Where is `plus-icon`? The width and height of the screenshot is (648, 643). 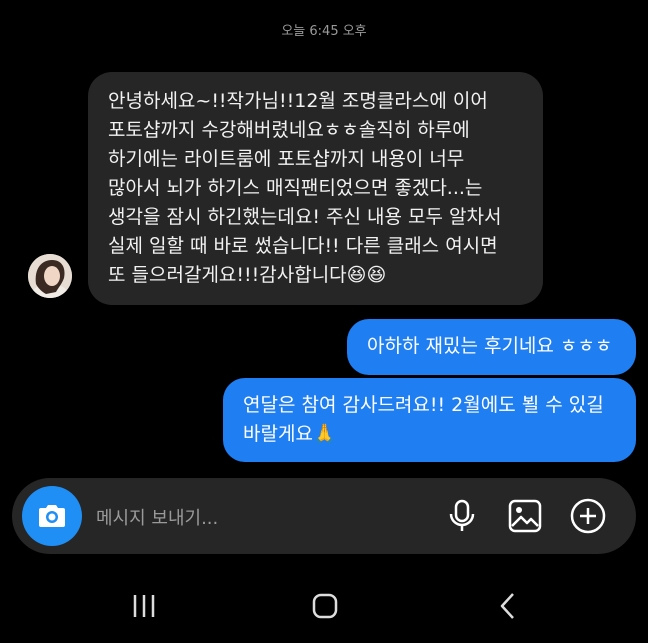 plus-icon is located at coordinates (588, 516).